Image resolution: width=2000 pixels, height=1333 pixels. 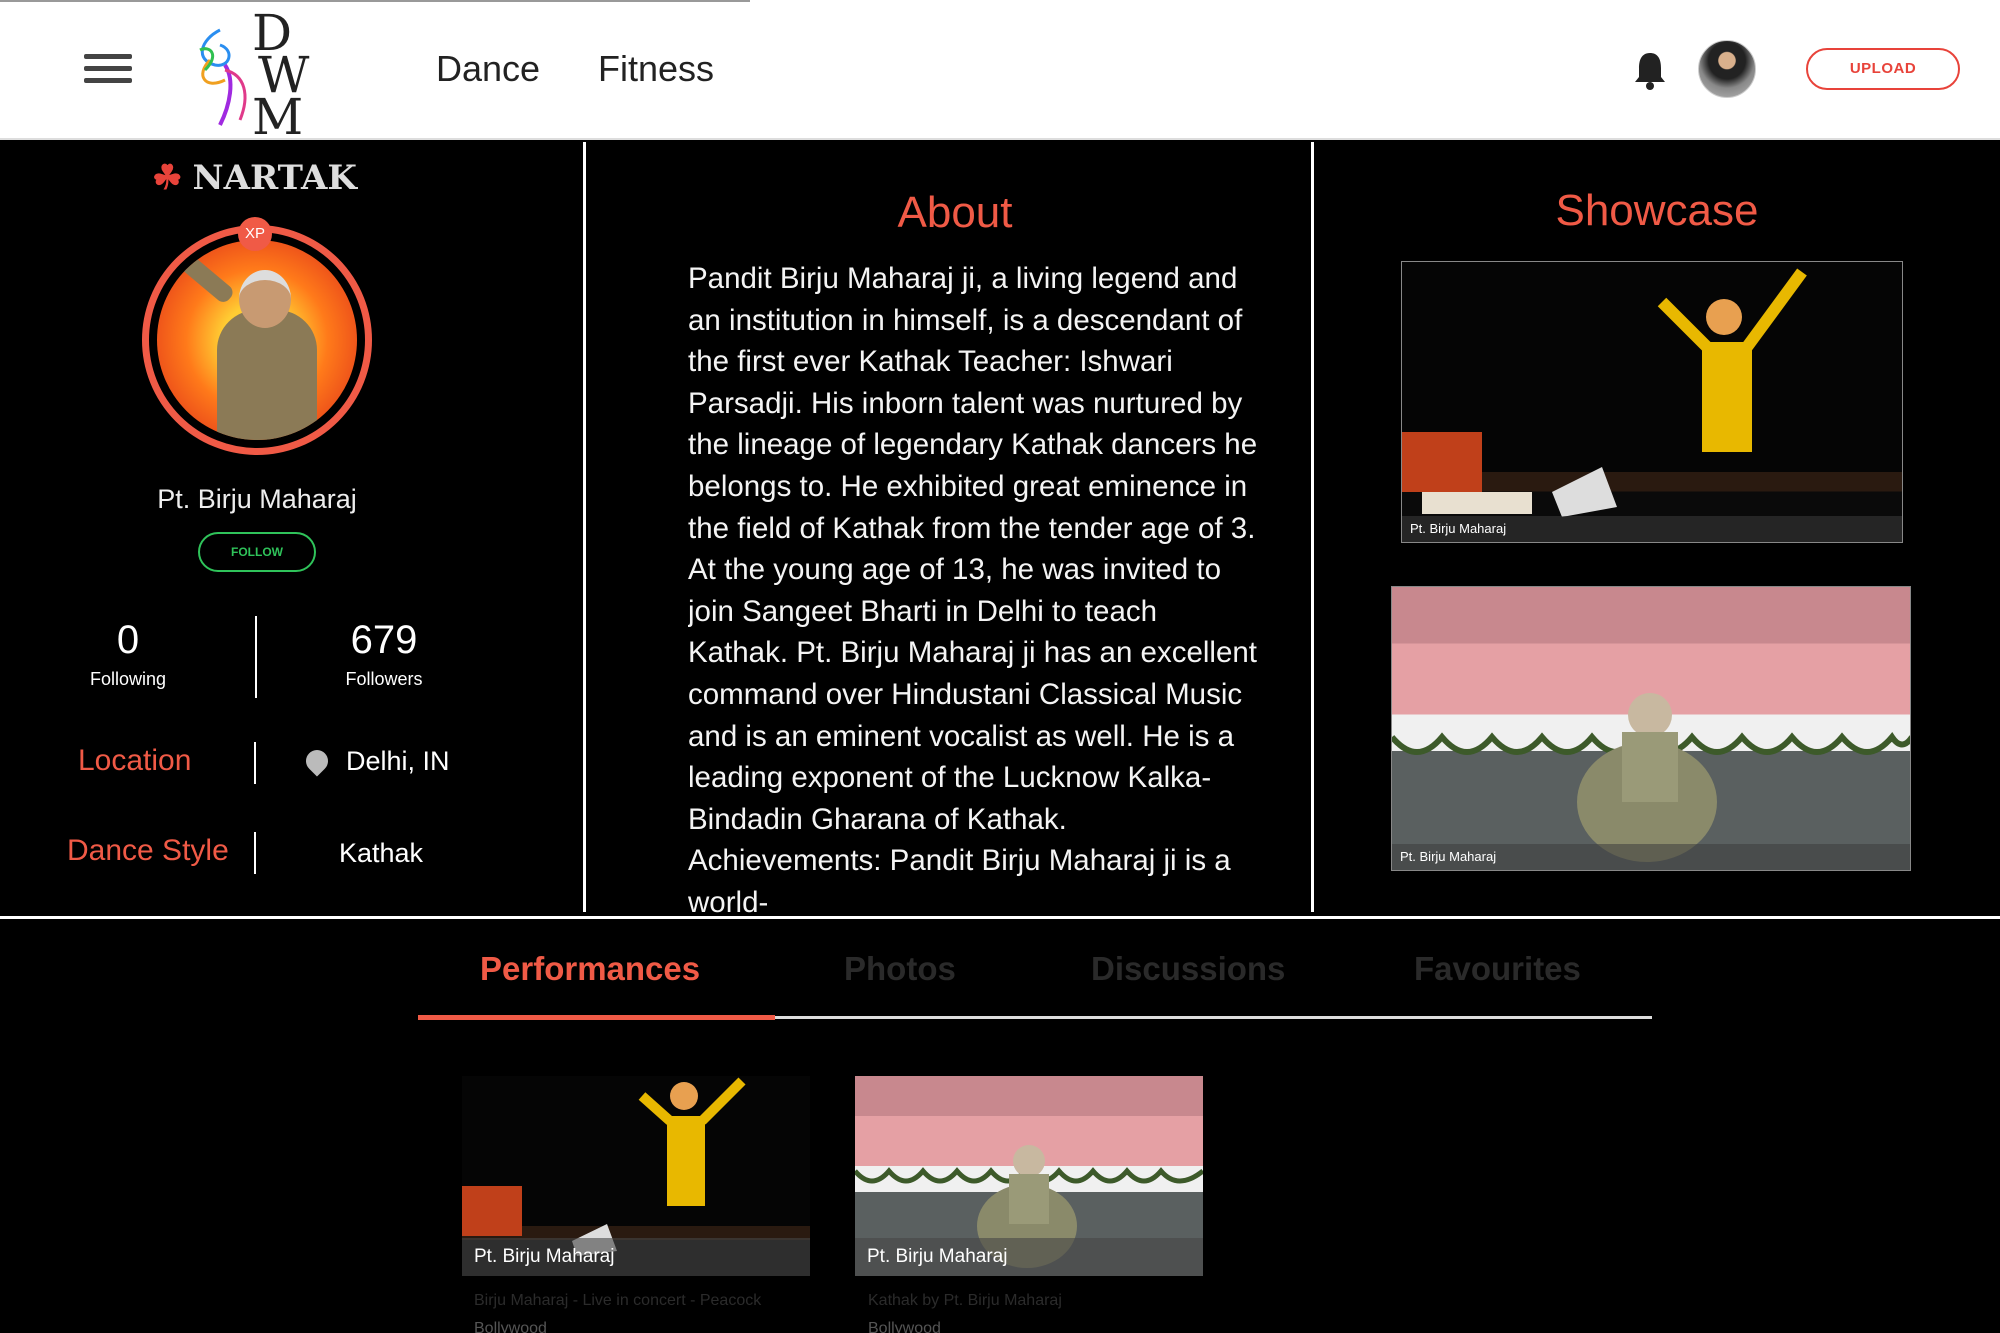 What do you see at coordinates (128, 679) in the screenshot?
I see `following-label: Following` at bounding box center [128, 679].